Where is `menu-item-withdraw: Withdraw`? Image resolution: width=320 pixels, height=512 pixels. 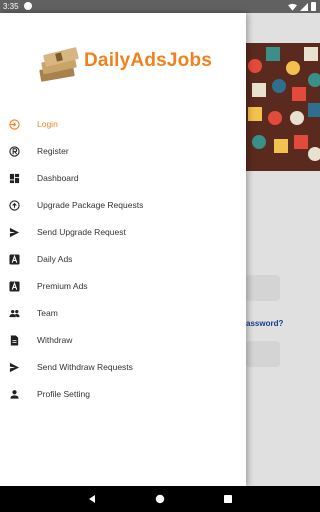
menu-item-withdraw: Withdraw is located at coordinates (123, 340).